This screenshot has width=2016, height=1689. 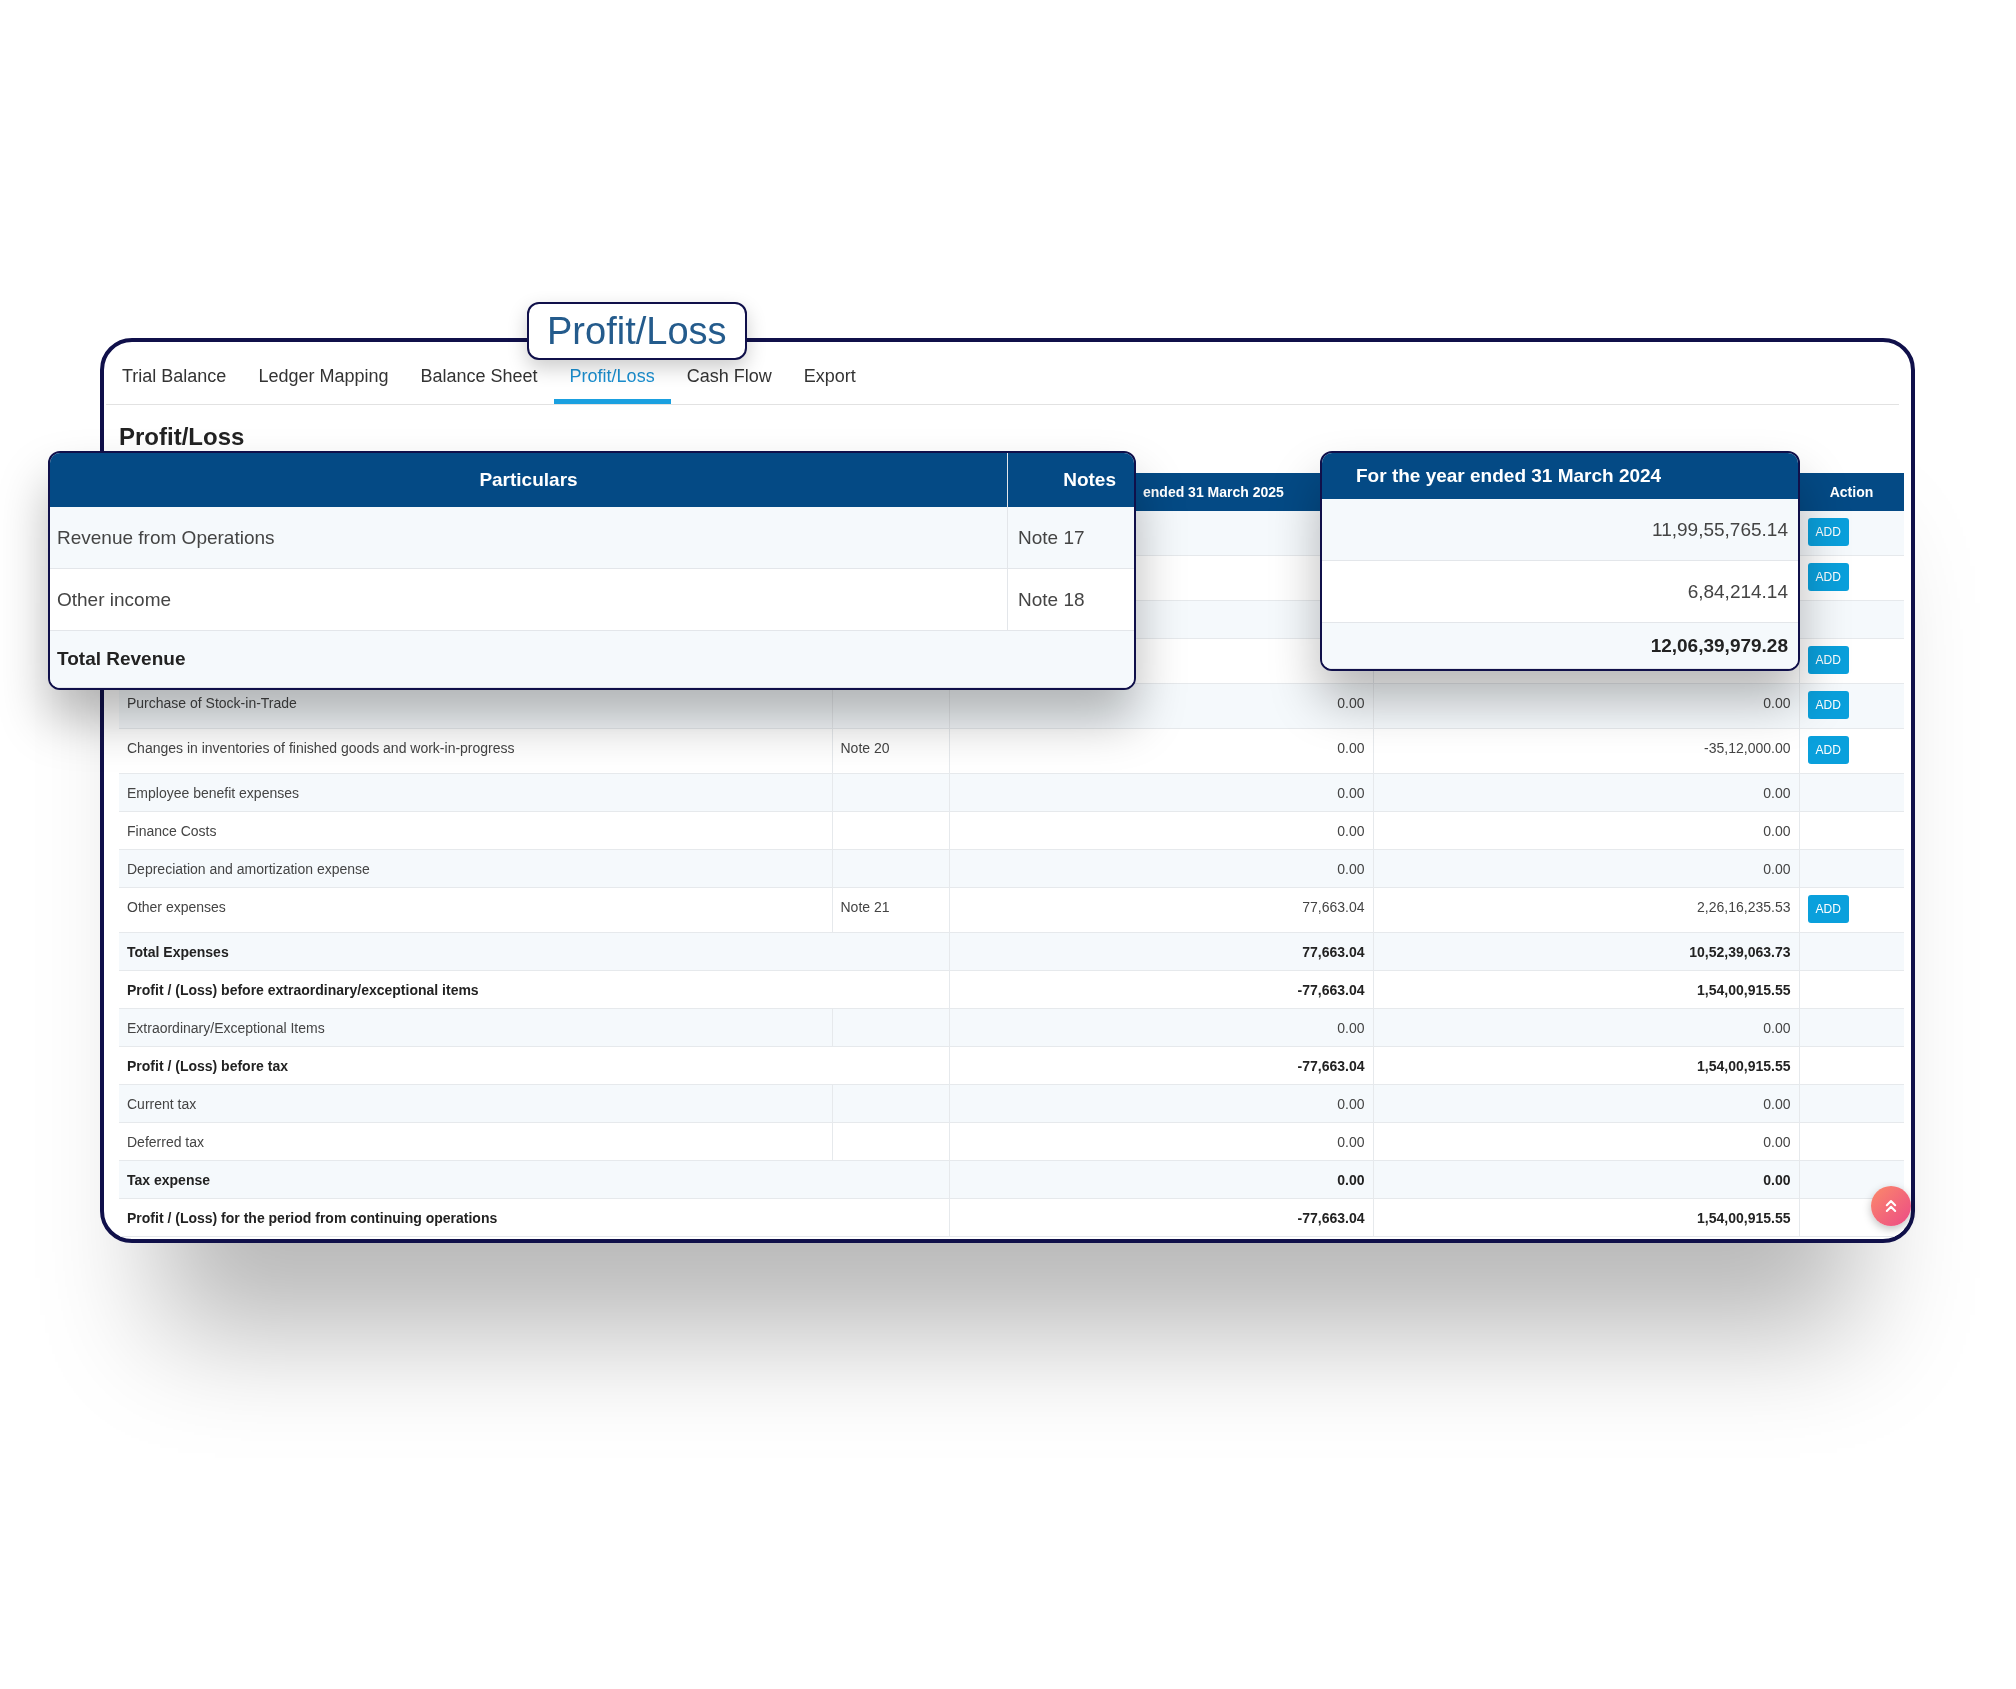 What do you see at coordinates (890, 751) in the screenshot?
I see `table-cell: Note 20` at bounding box center [890, 751].